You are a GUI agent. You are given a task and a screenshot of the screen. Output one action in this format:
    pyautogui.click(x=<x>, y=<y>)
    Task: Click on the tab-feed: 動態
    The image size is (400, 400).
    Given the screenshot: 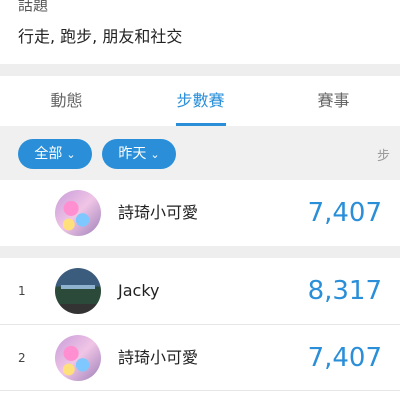 What is the action you would take?
    pyautogui.click(x=66, y=101)
    